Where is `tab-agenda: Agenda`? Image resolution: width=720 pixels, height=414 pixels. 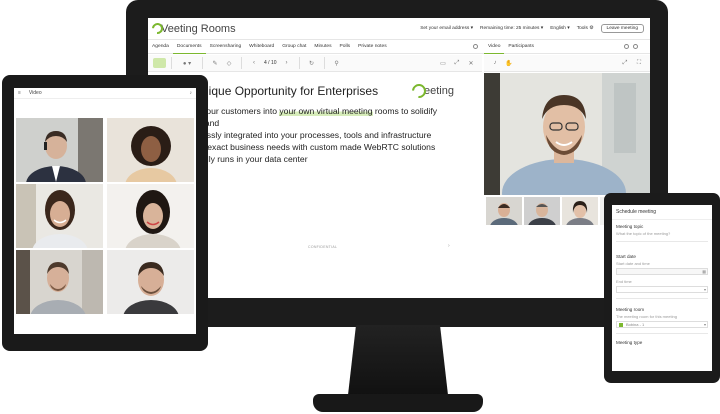
tab-agenda: Agenda is located at coordinates (160, 47).